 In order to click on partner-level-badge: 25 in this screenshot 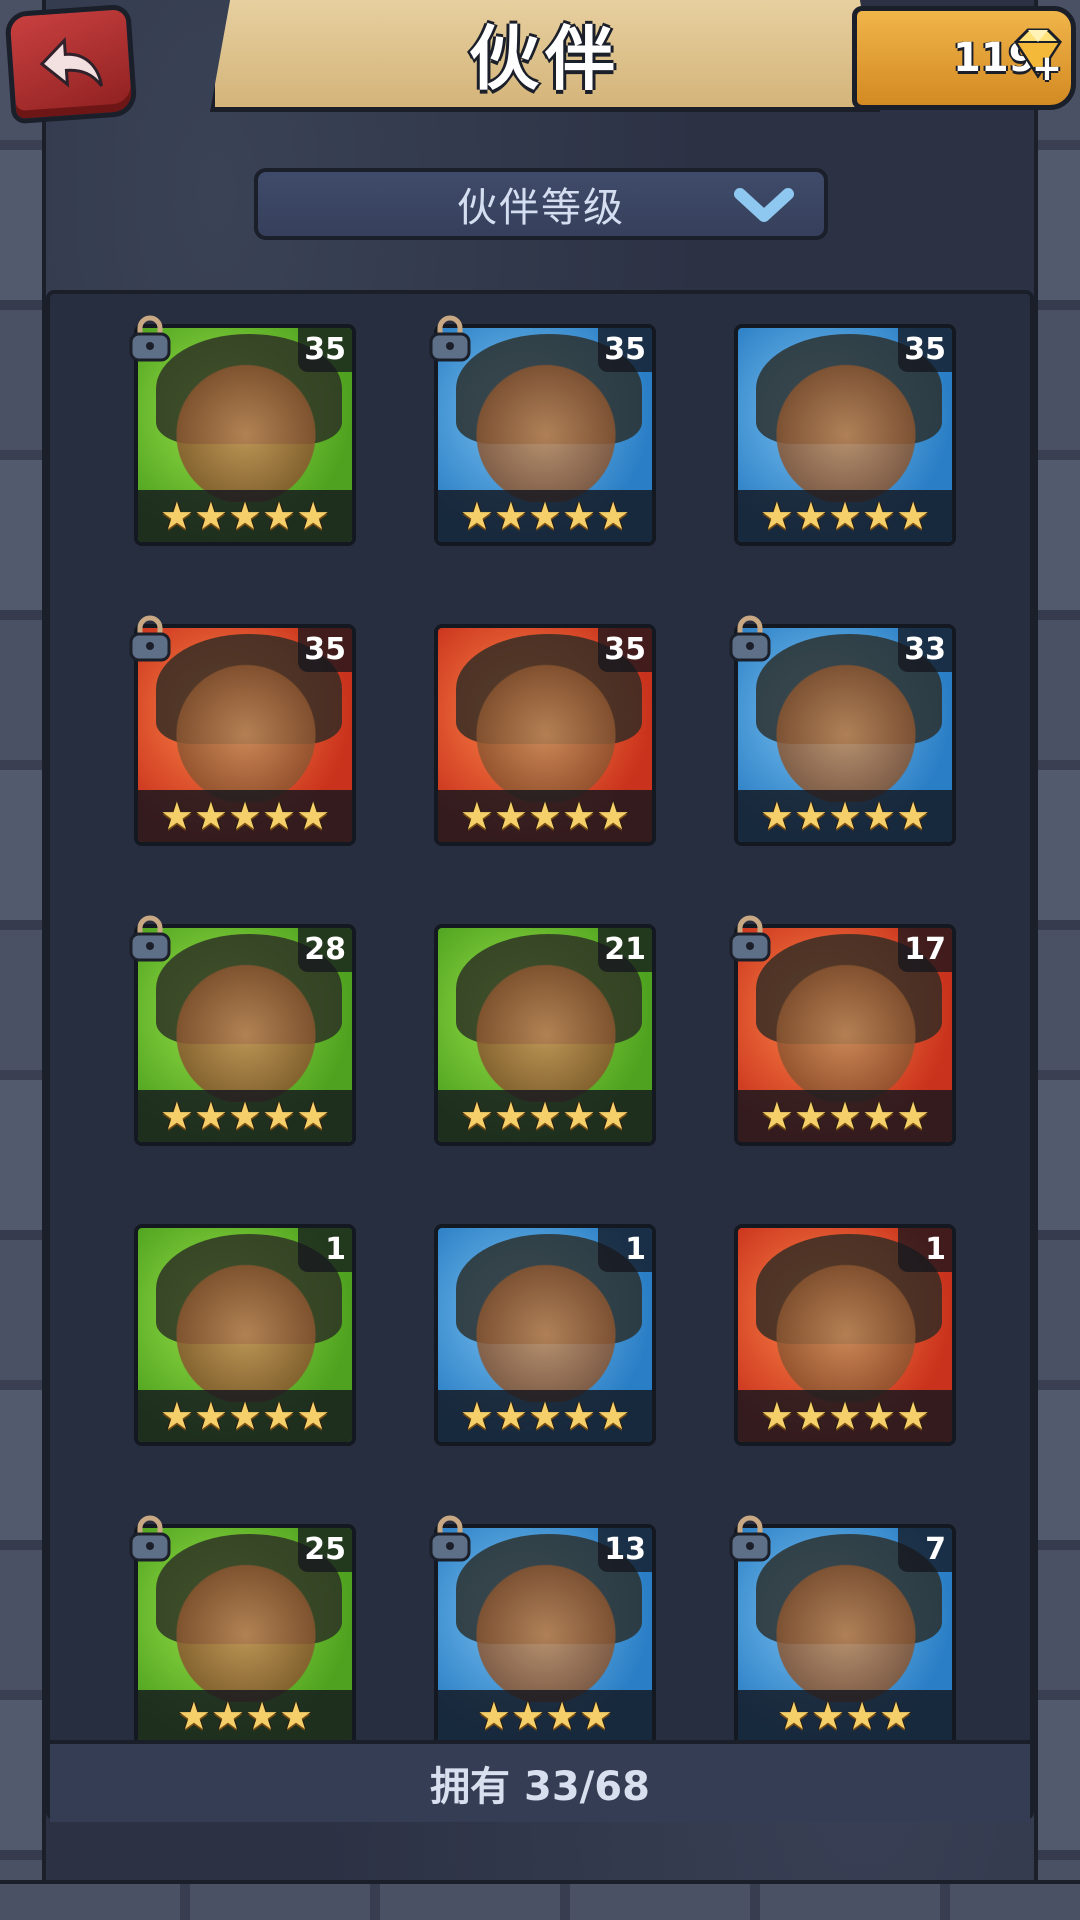, I will do `click(325, 1550)`.